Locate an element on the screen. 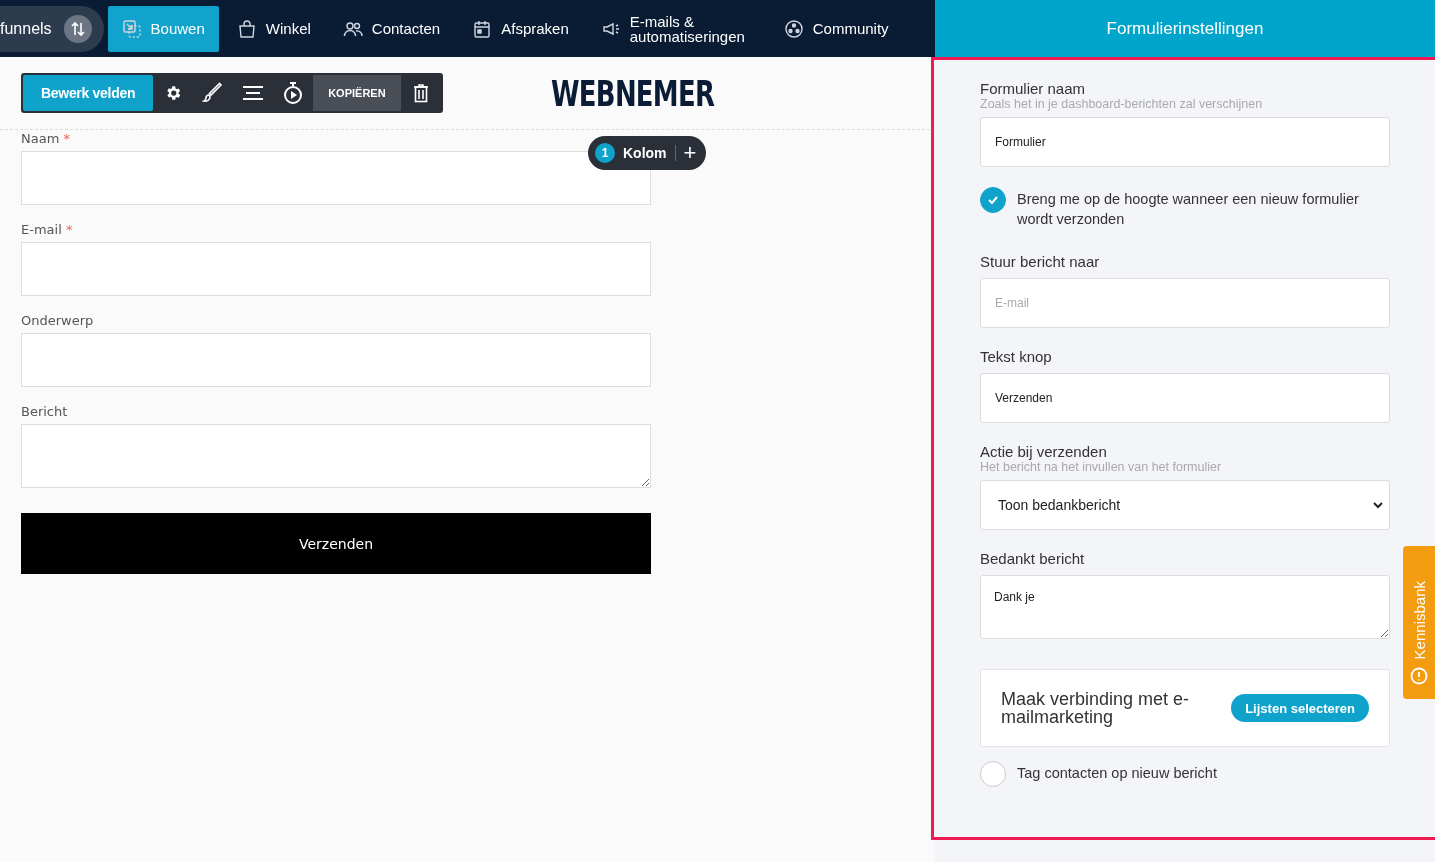 This screenshot has height=862, width=1435. panel-header: Formulierinstellingen is located at coordinates (1185, 28).